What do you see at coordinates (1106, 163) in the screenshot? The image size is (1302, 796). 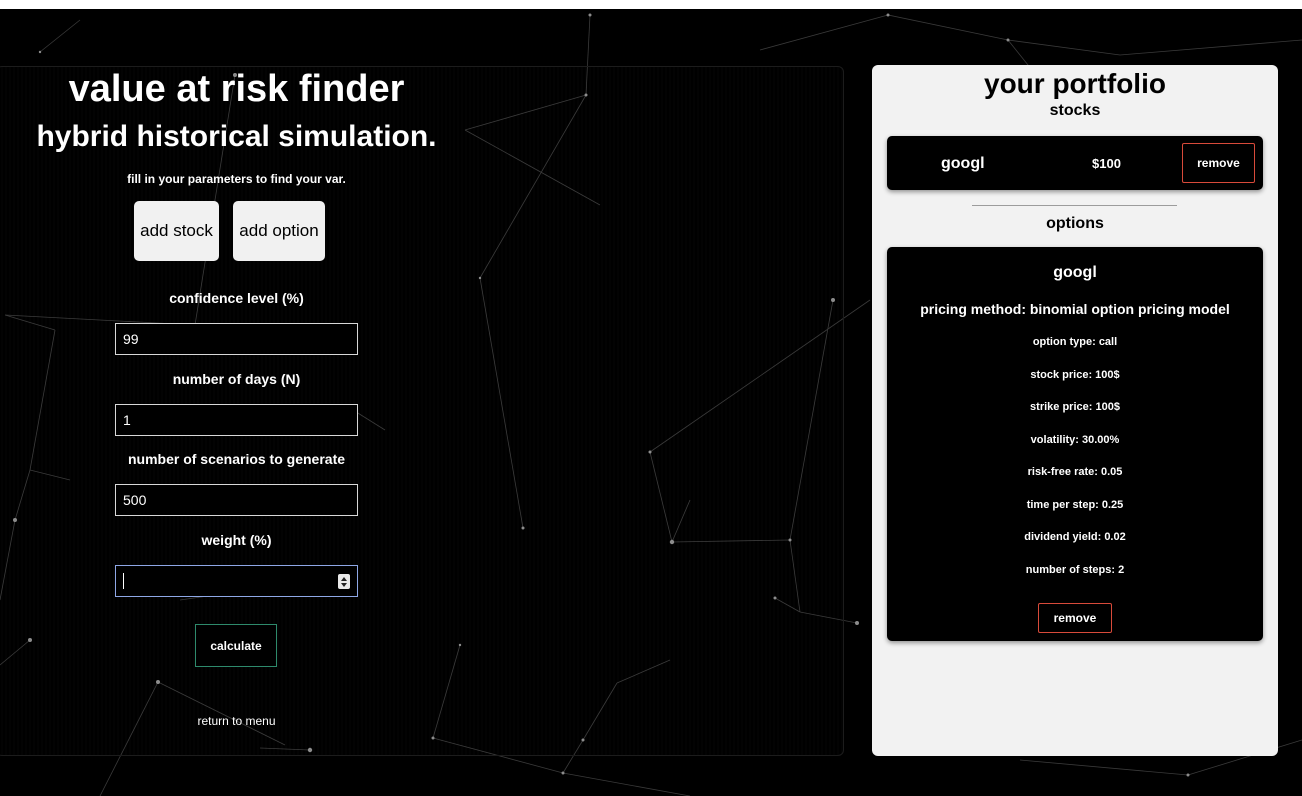 I see `stock-price: $100` at bounding box center [1106, 163].